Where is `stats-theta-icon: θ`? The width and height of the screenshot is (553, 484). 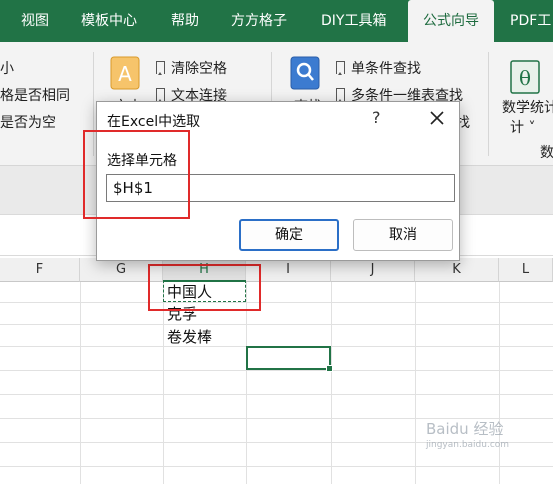
stats-theta-icon: θ is located at coordinates (525, 79).